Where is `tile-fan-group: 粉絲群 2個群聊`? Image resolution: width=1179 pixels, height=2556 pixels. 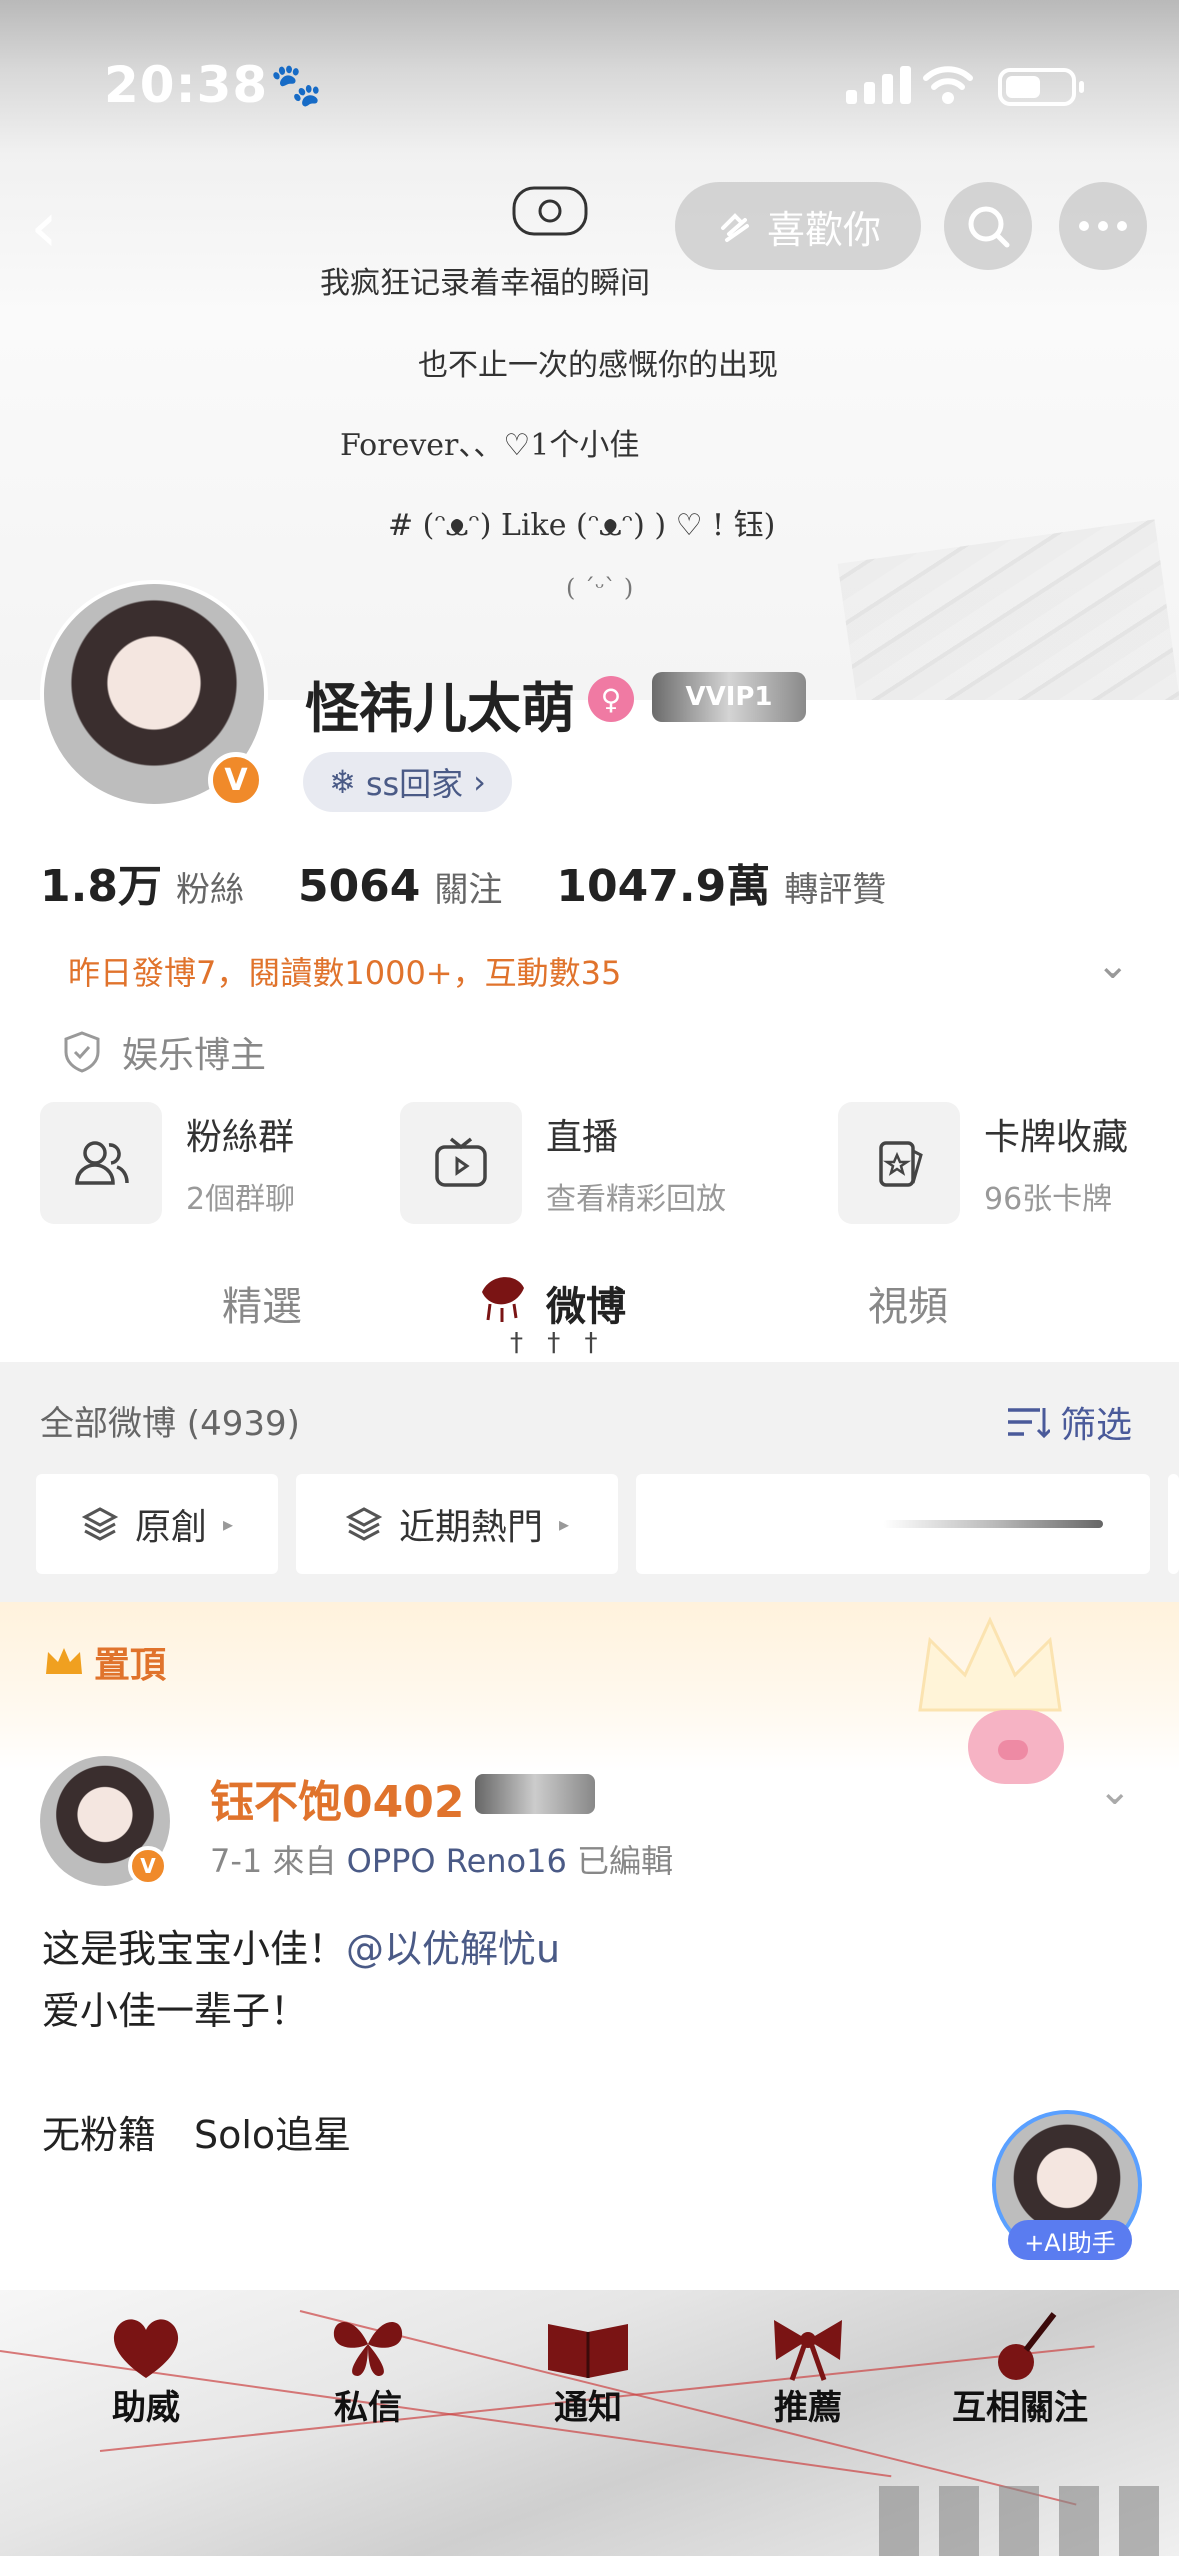 tile-fan-group: 粉絲群 2個群聊 is located at coordinates (167, 1163).